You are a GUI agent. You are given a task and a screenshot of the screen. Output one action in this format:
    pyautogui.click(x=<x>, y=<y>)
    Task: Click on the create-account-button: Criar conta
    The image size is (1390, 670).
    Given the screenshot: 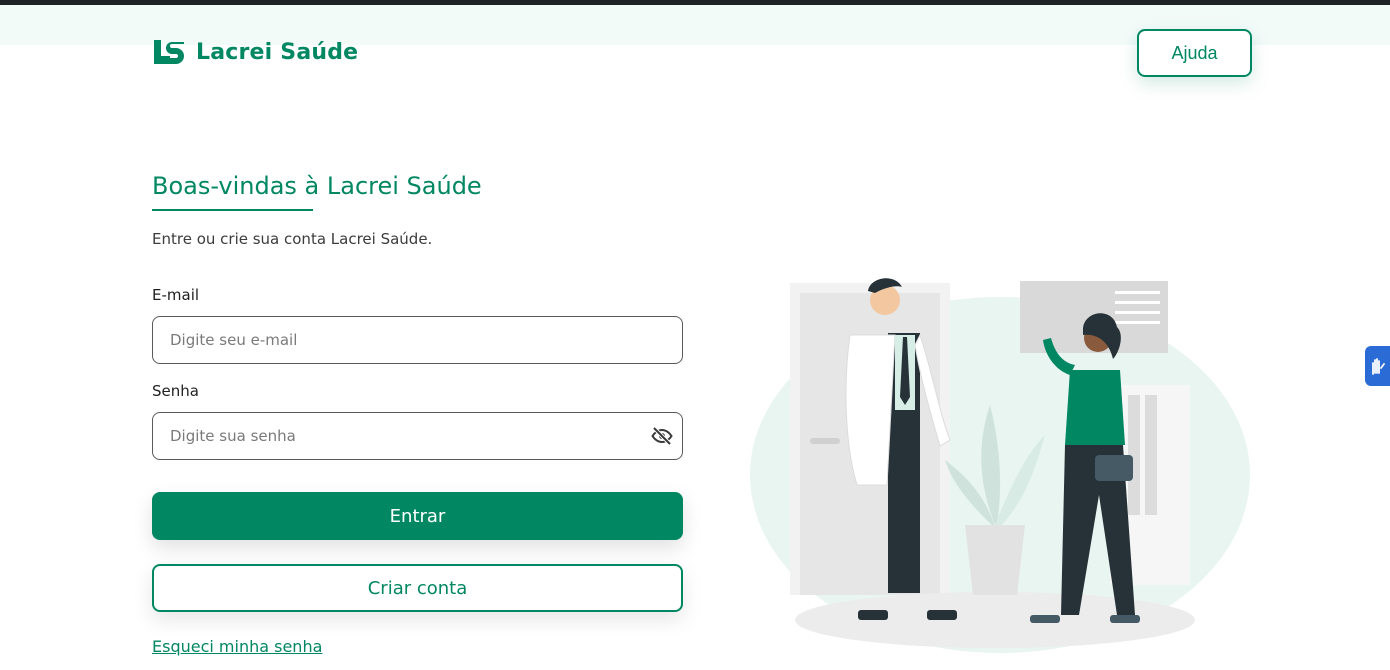 What is the action you would take?
    pyautogui.click(x=417, y=588)
    